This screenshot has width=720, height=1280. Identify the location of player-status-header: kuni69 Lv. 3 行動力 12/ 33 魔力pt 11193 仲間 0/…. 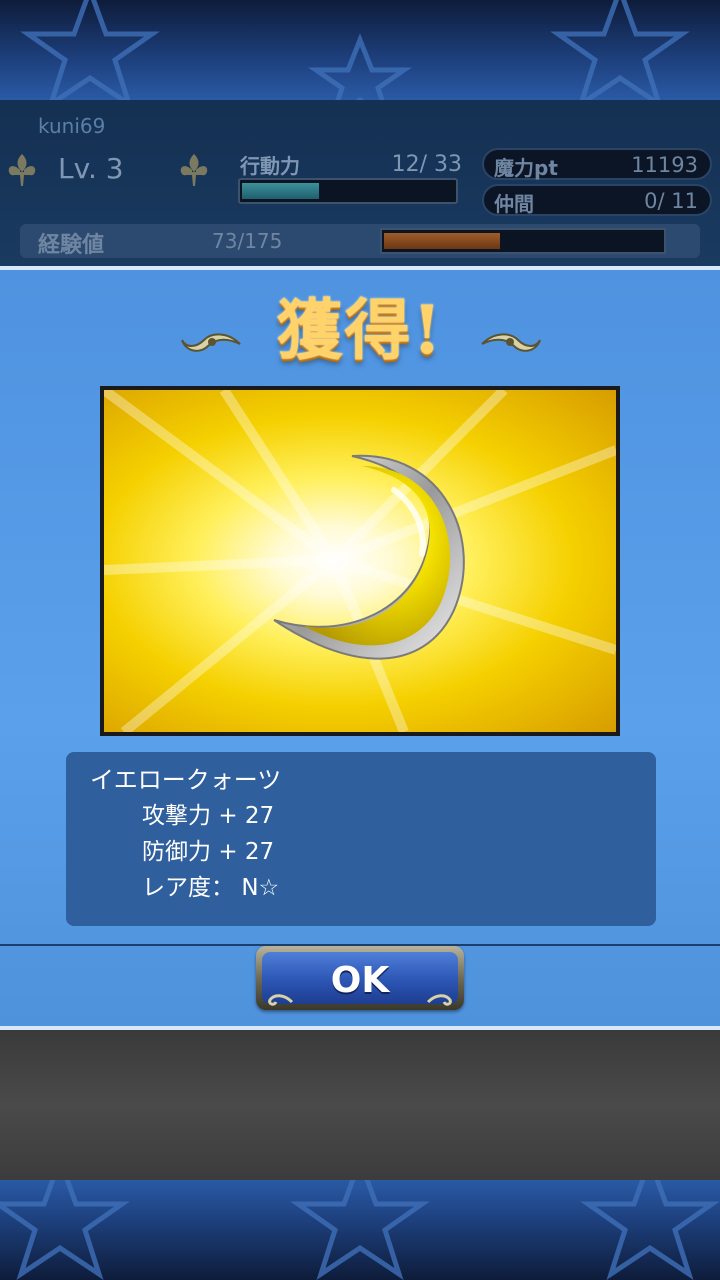
(360, 183).